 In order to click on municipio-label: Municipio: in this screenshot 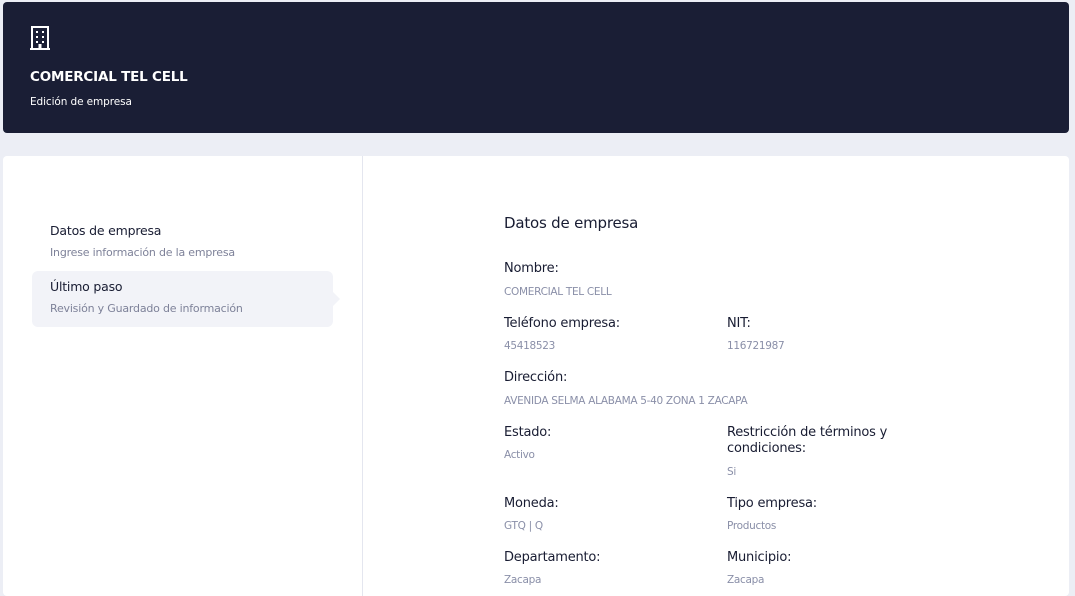, I will do `click(759, 557)`.